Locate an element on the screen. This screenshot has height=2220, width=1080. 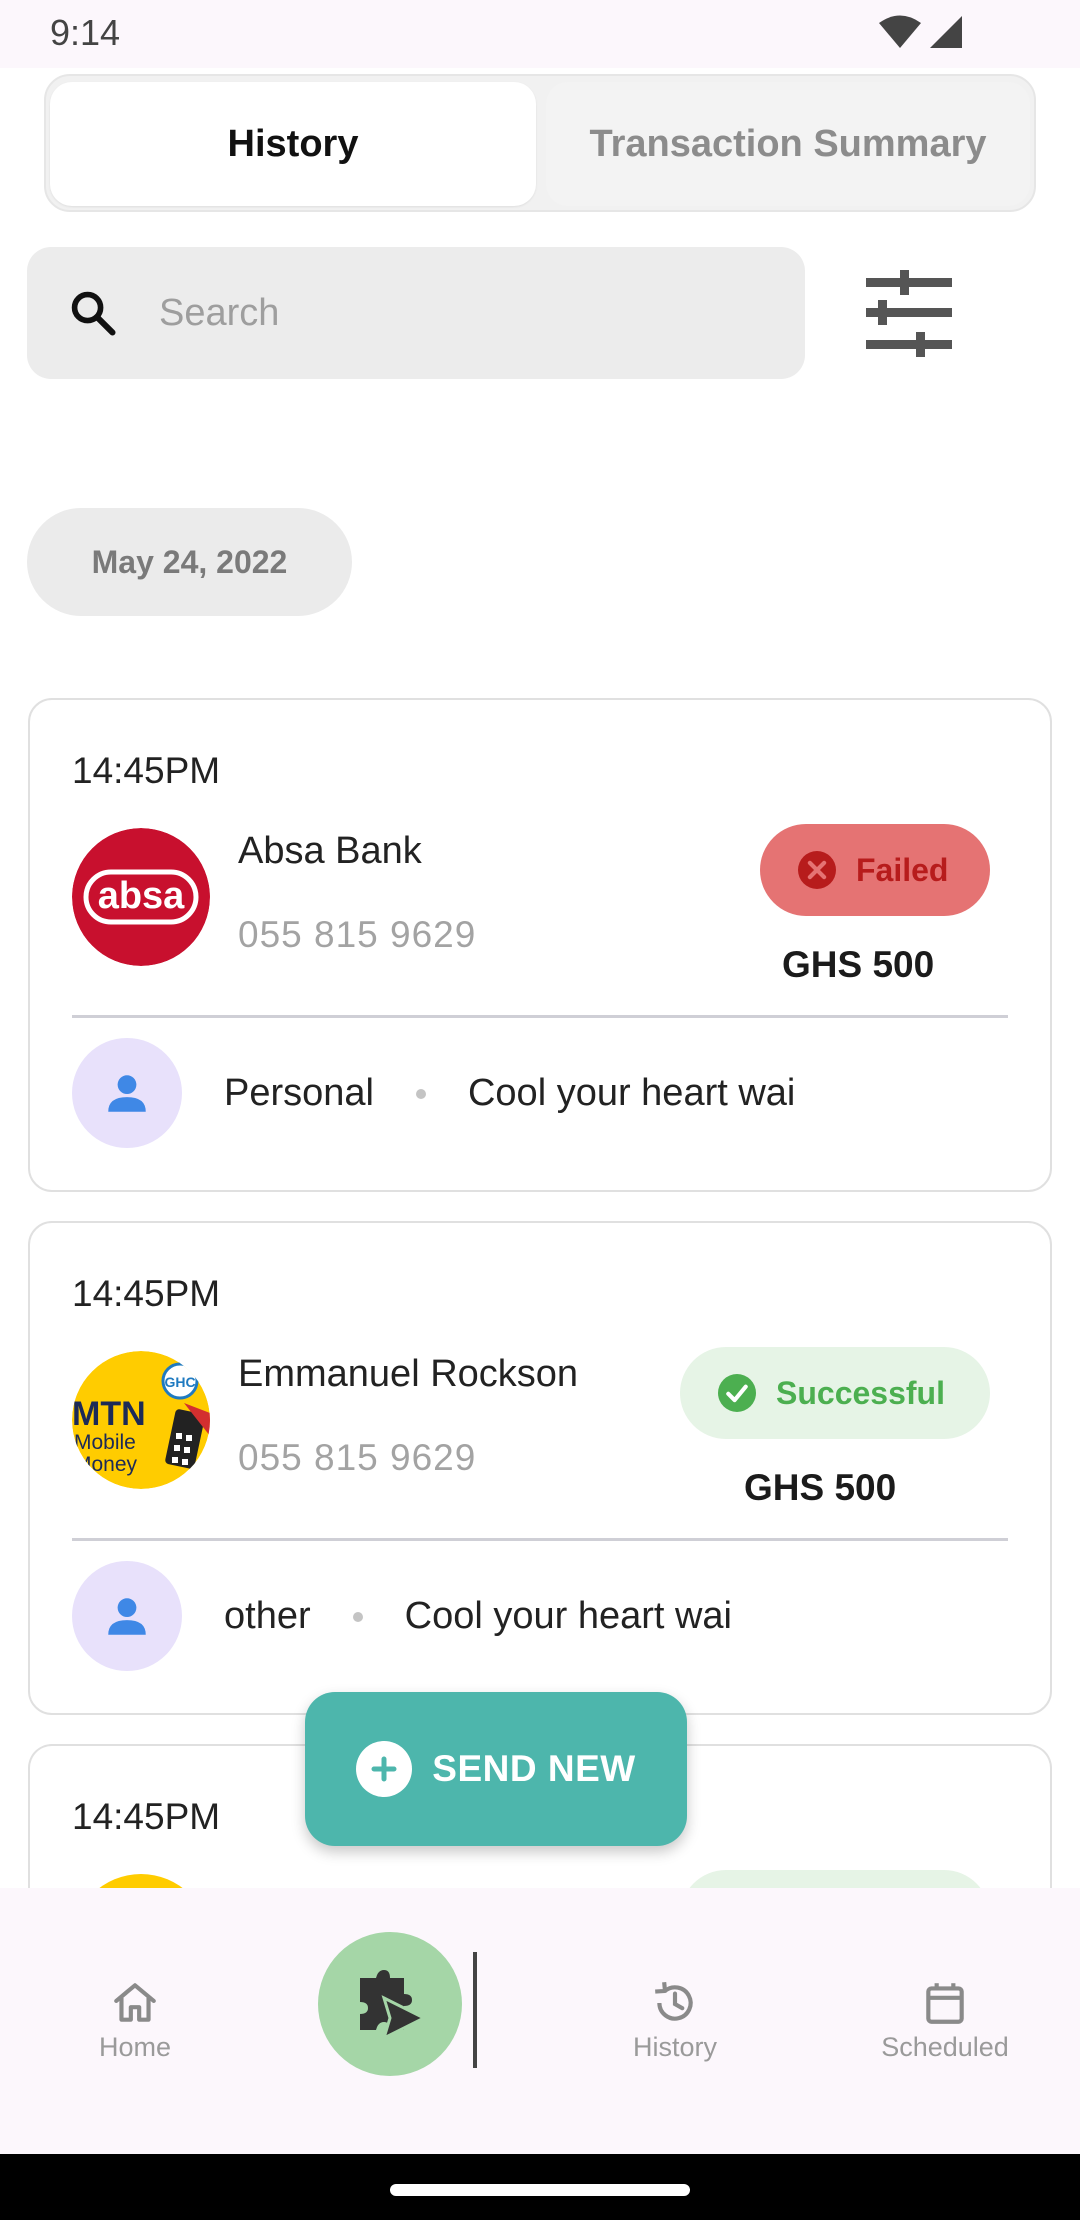
nav-send-button is located at coordinates (390, 2004).